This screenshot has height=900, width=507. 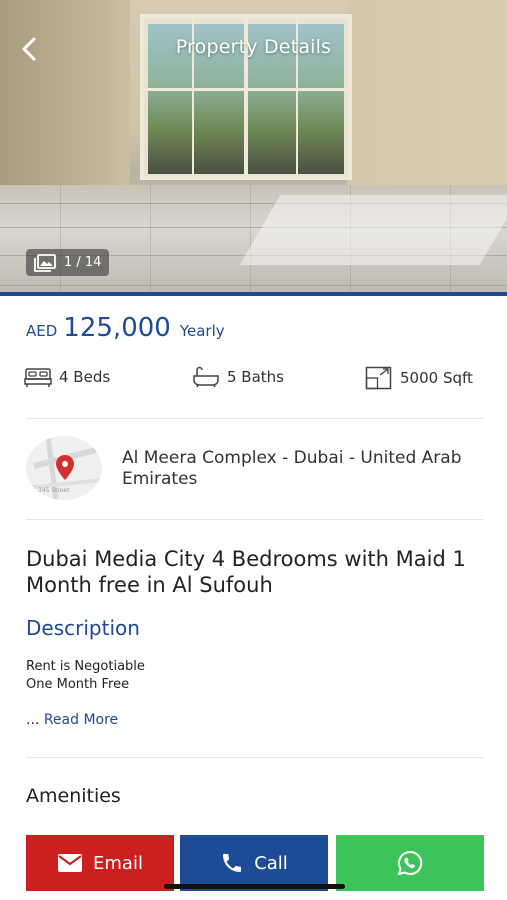 I want to click on property-specs: 4 Beds 5 Baths 5000 Sqft, so click(x=254, y=379).